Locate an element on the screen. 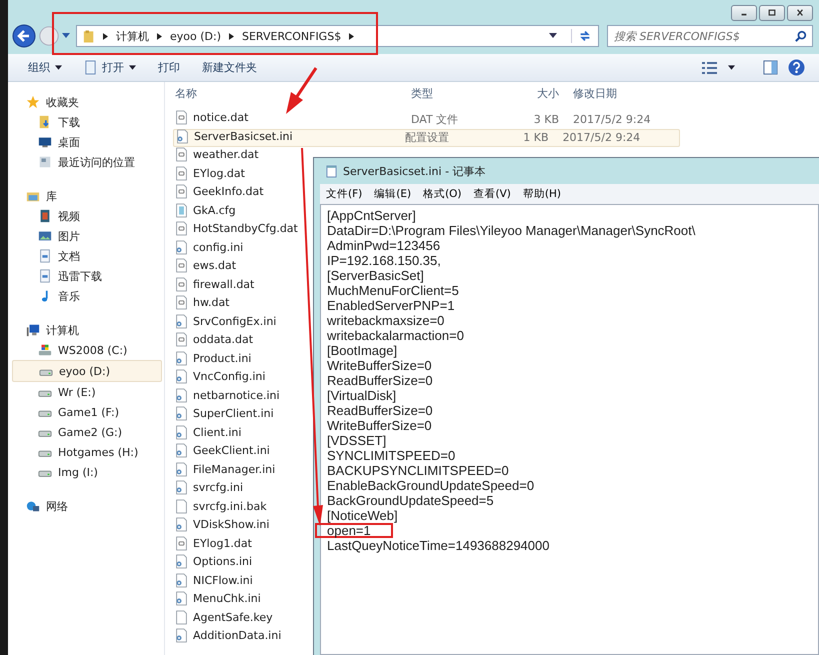  file-name: SuperClient.ini is located at coordinates (224, 414).